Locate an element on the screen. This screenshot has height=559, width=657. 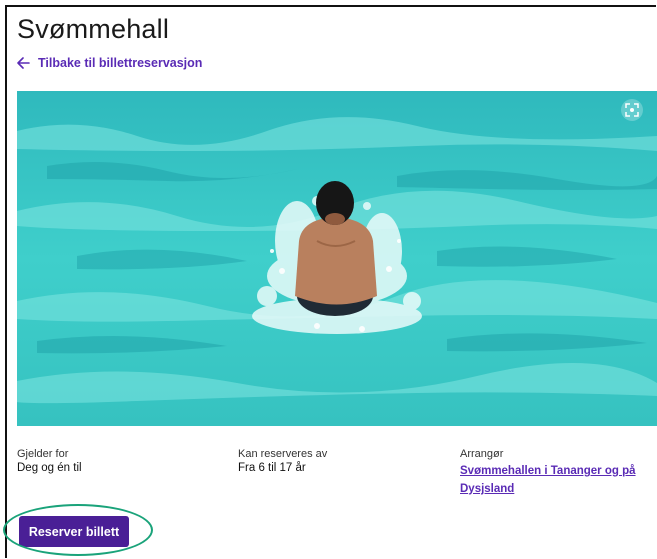
expand-icon is located at coordinates (632, 110).